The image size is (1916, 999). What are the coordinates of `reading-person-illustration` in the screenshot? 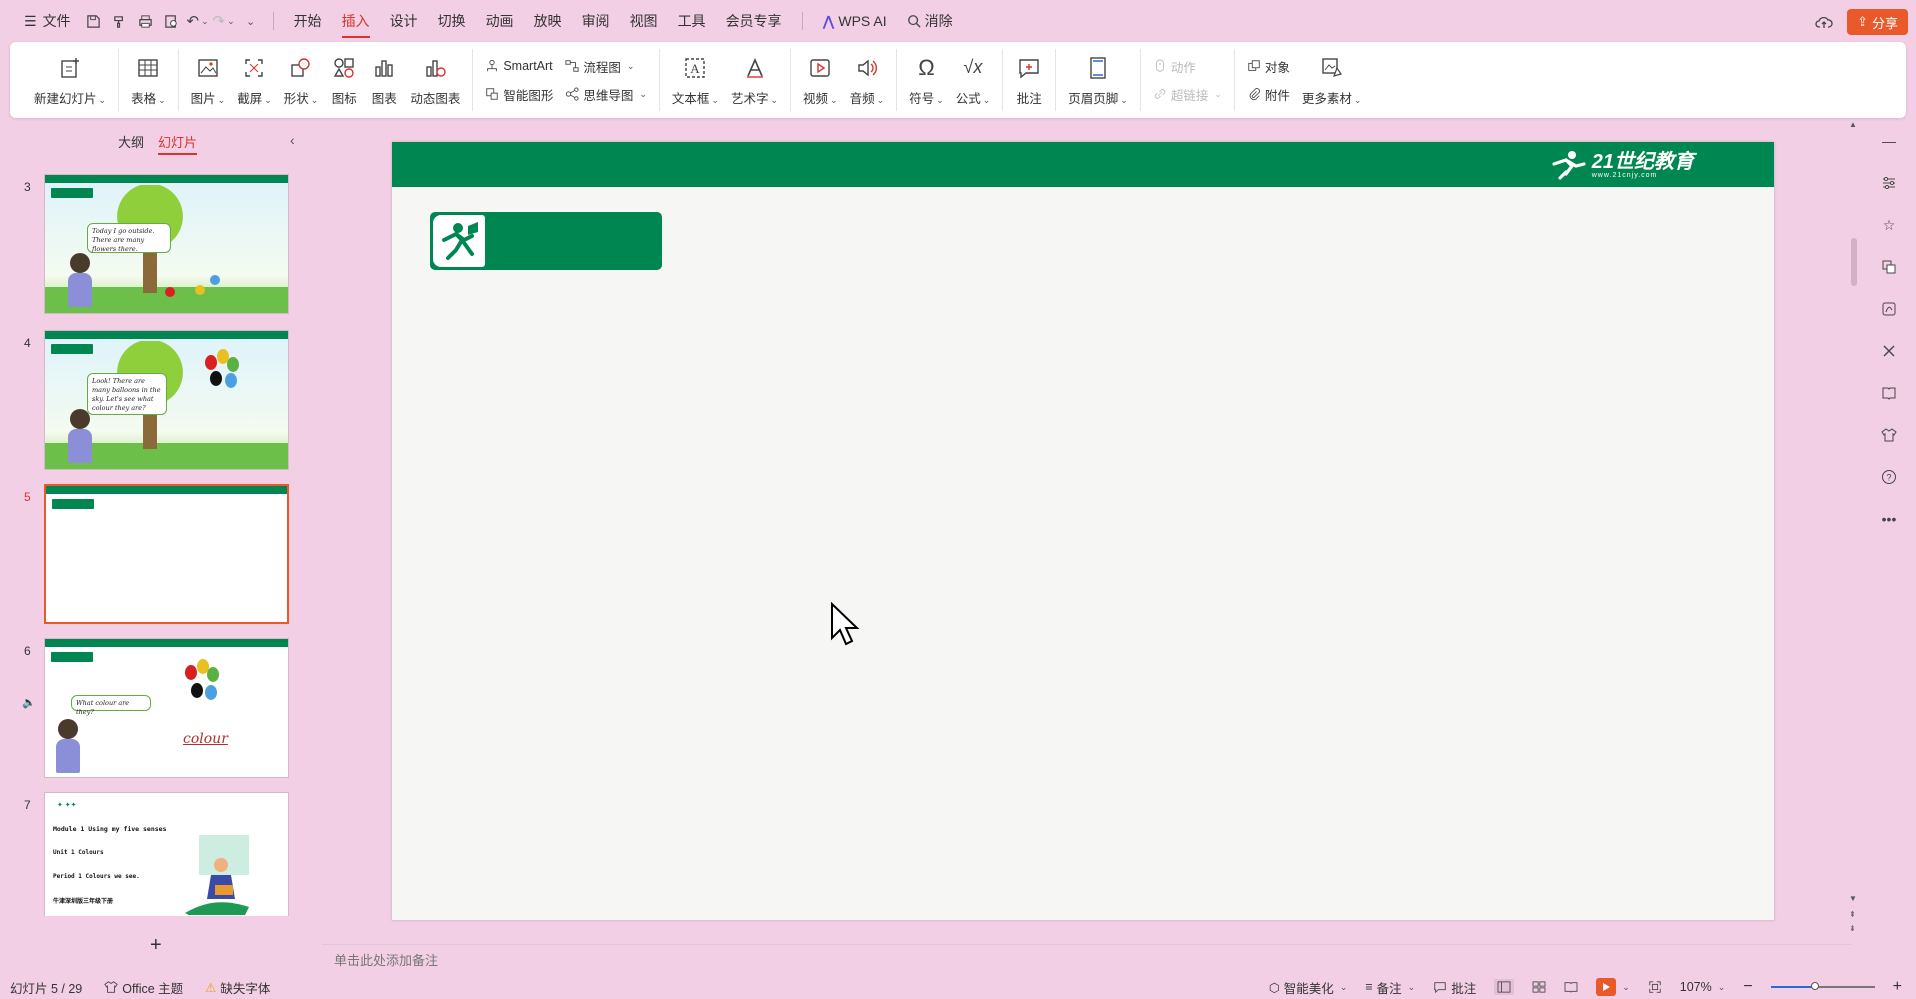 It's located at (220, 871).